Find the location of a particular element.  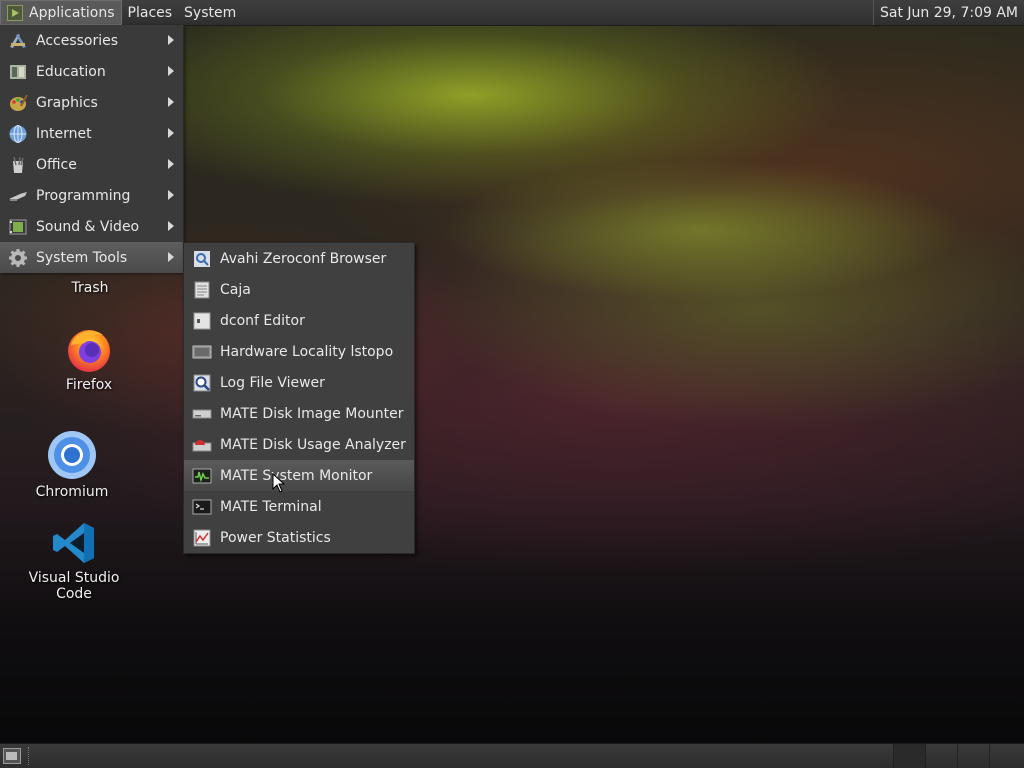

menu-item-label: Accessories is located at coordinates (77, 40).